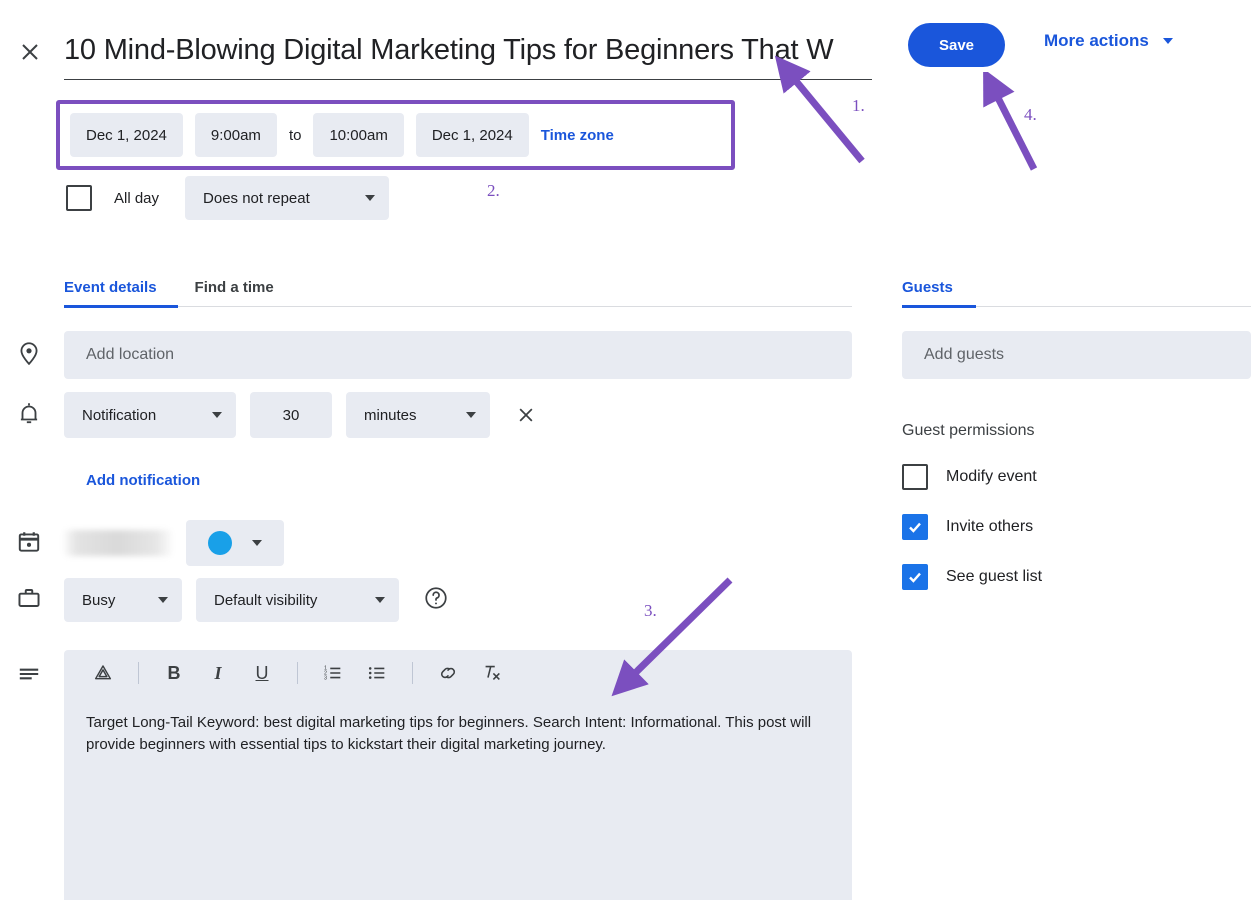  Describe the element at coordinates (1030, 114) in the screenshot. I see `annotation-number-4: 4.` at that location.